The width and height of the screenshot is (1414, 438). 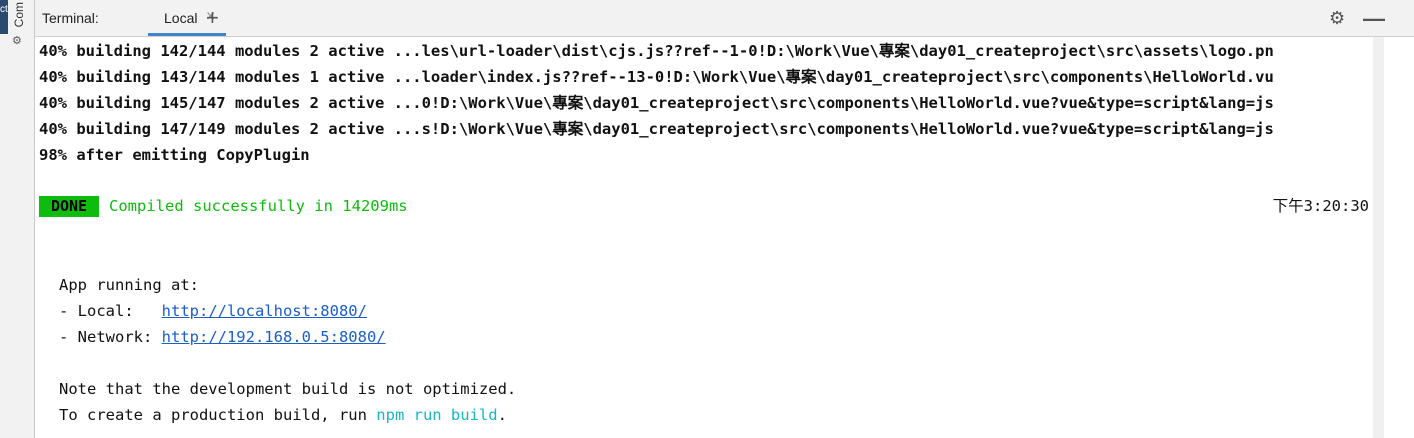 What do you see at coordinates (174, 155) in the screenshot?
I see `output-line: 98% after emitting CopyPlugin` at bounding box center [174, 155].